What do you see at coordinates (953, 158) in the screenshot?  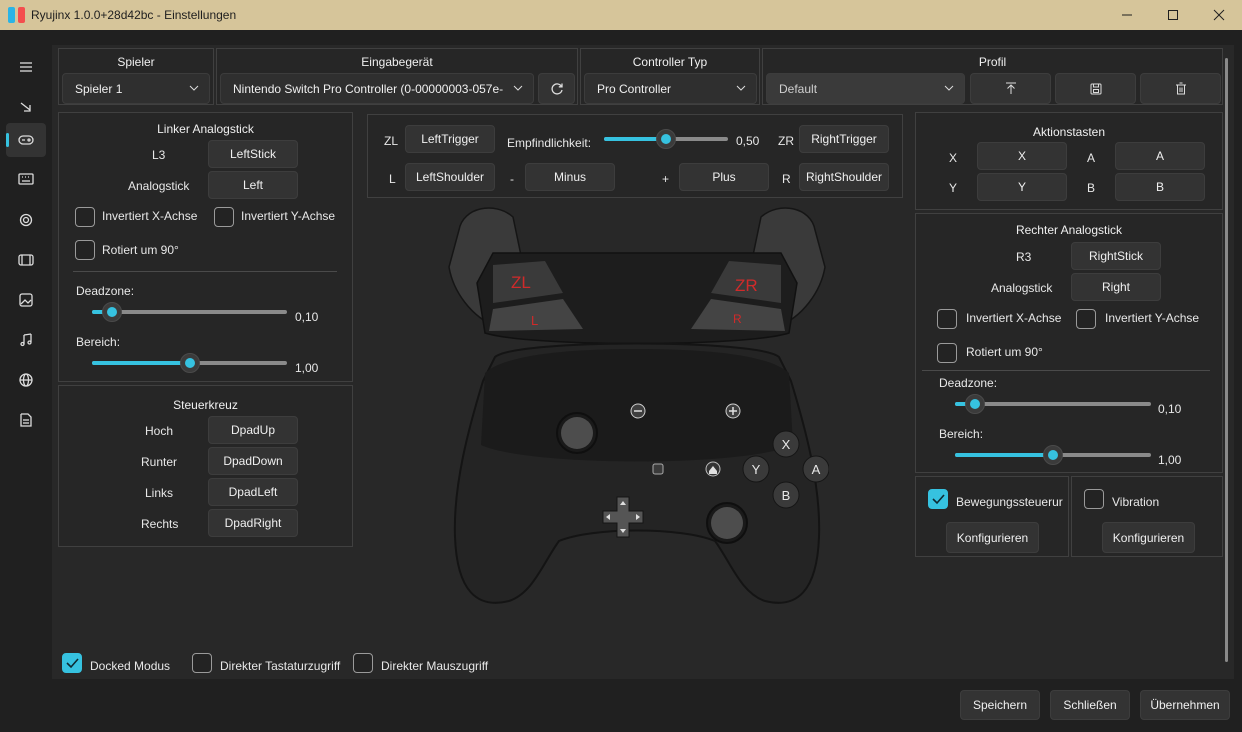 I see `x-action-label: X` at bounding box center [953, 158].